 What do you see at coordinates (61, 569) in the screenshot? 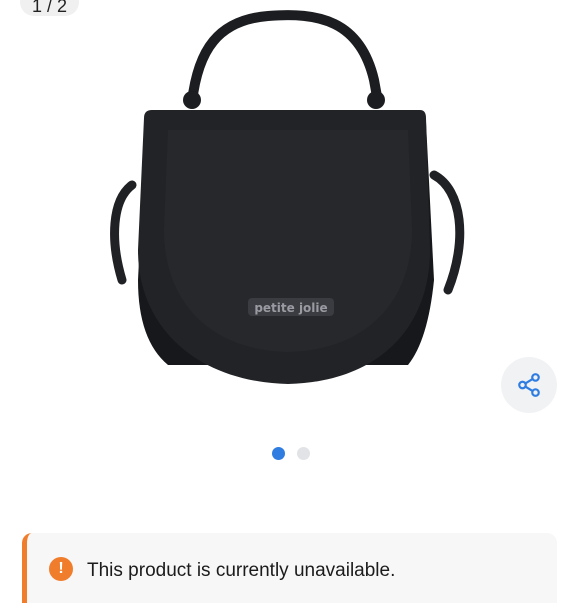
I see `alert-icon: !` at bounding box center [61, 569].